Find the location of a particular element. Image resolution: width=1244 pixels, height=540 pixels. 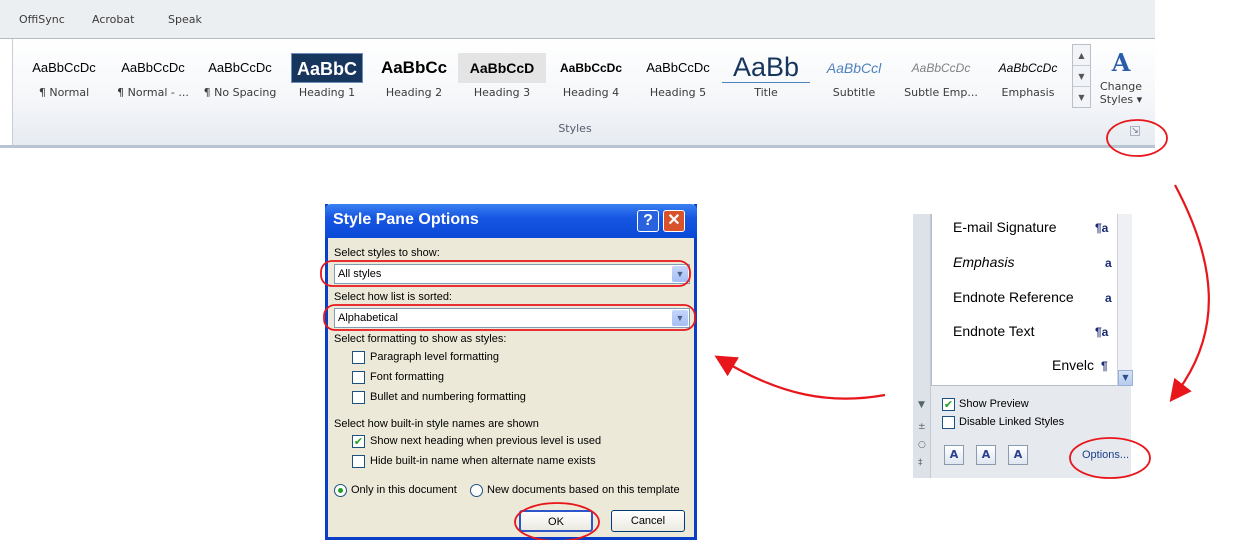

show-preview-checkbox: ✔ is located at coordinates (948, 404).